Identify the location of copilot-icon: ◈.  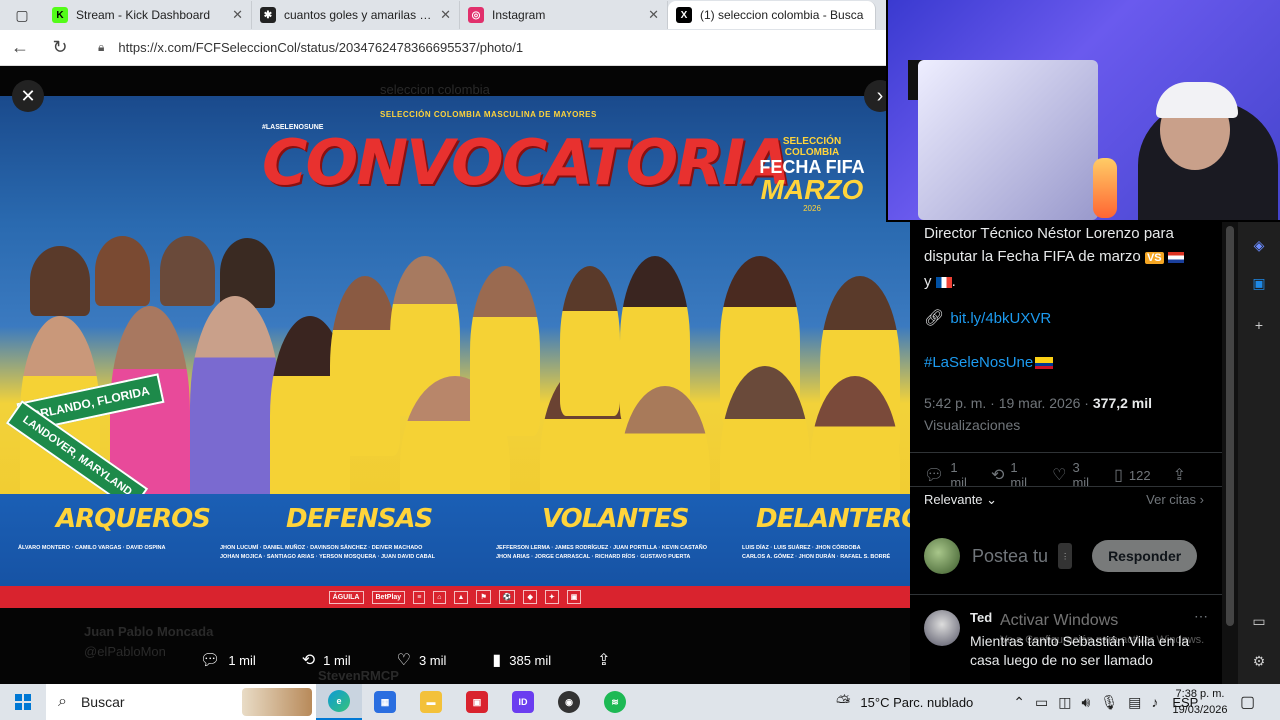
(1259, 245).